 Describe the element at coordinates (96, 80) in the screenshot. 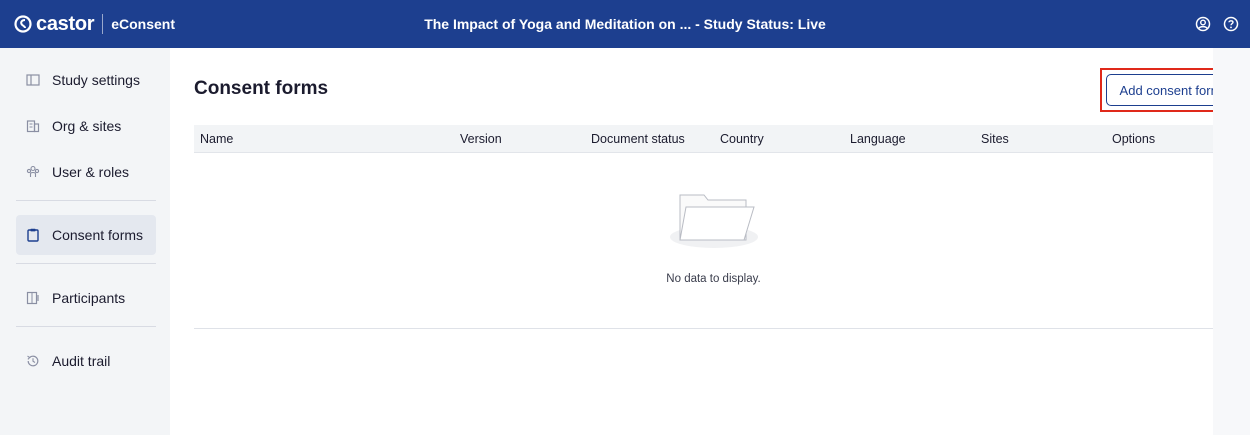

I see `sidebar-item-label: Study settings` at that location.